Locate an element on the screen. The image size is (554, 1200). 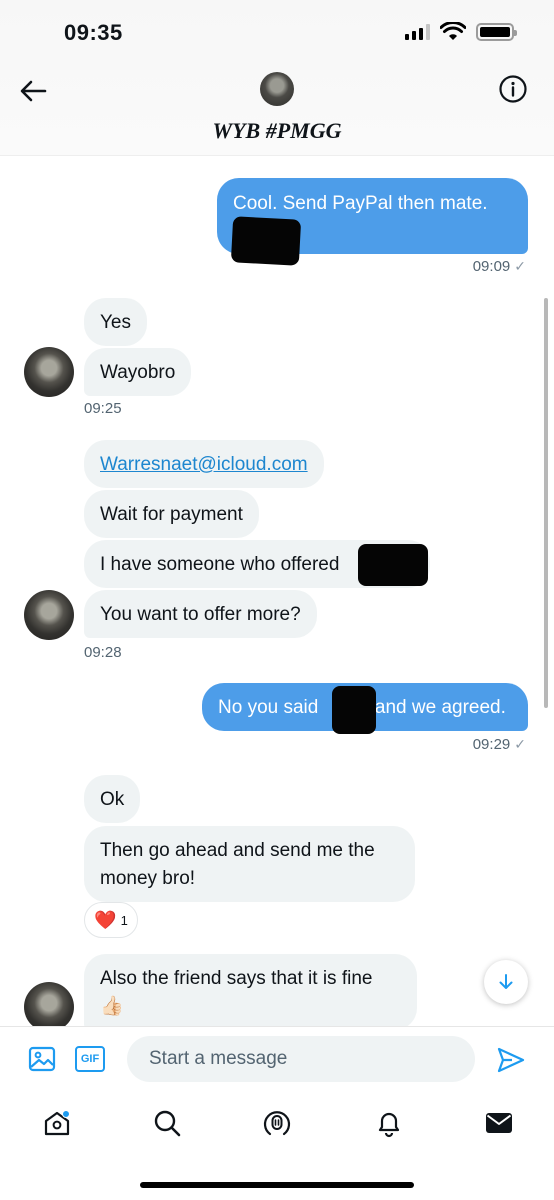
notifications-icon is located at coordinates (389, 1125).